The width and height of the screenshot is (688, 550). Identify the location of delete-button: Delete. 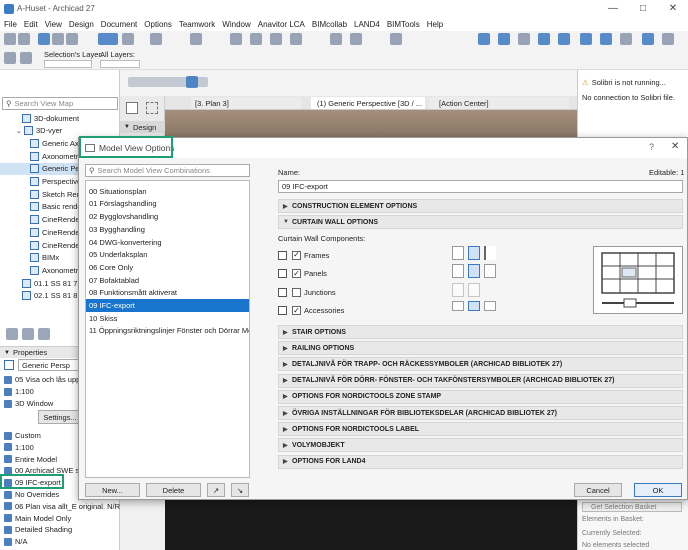
(173, 490).